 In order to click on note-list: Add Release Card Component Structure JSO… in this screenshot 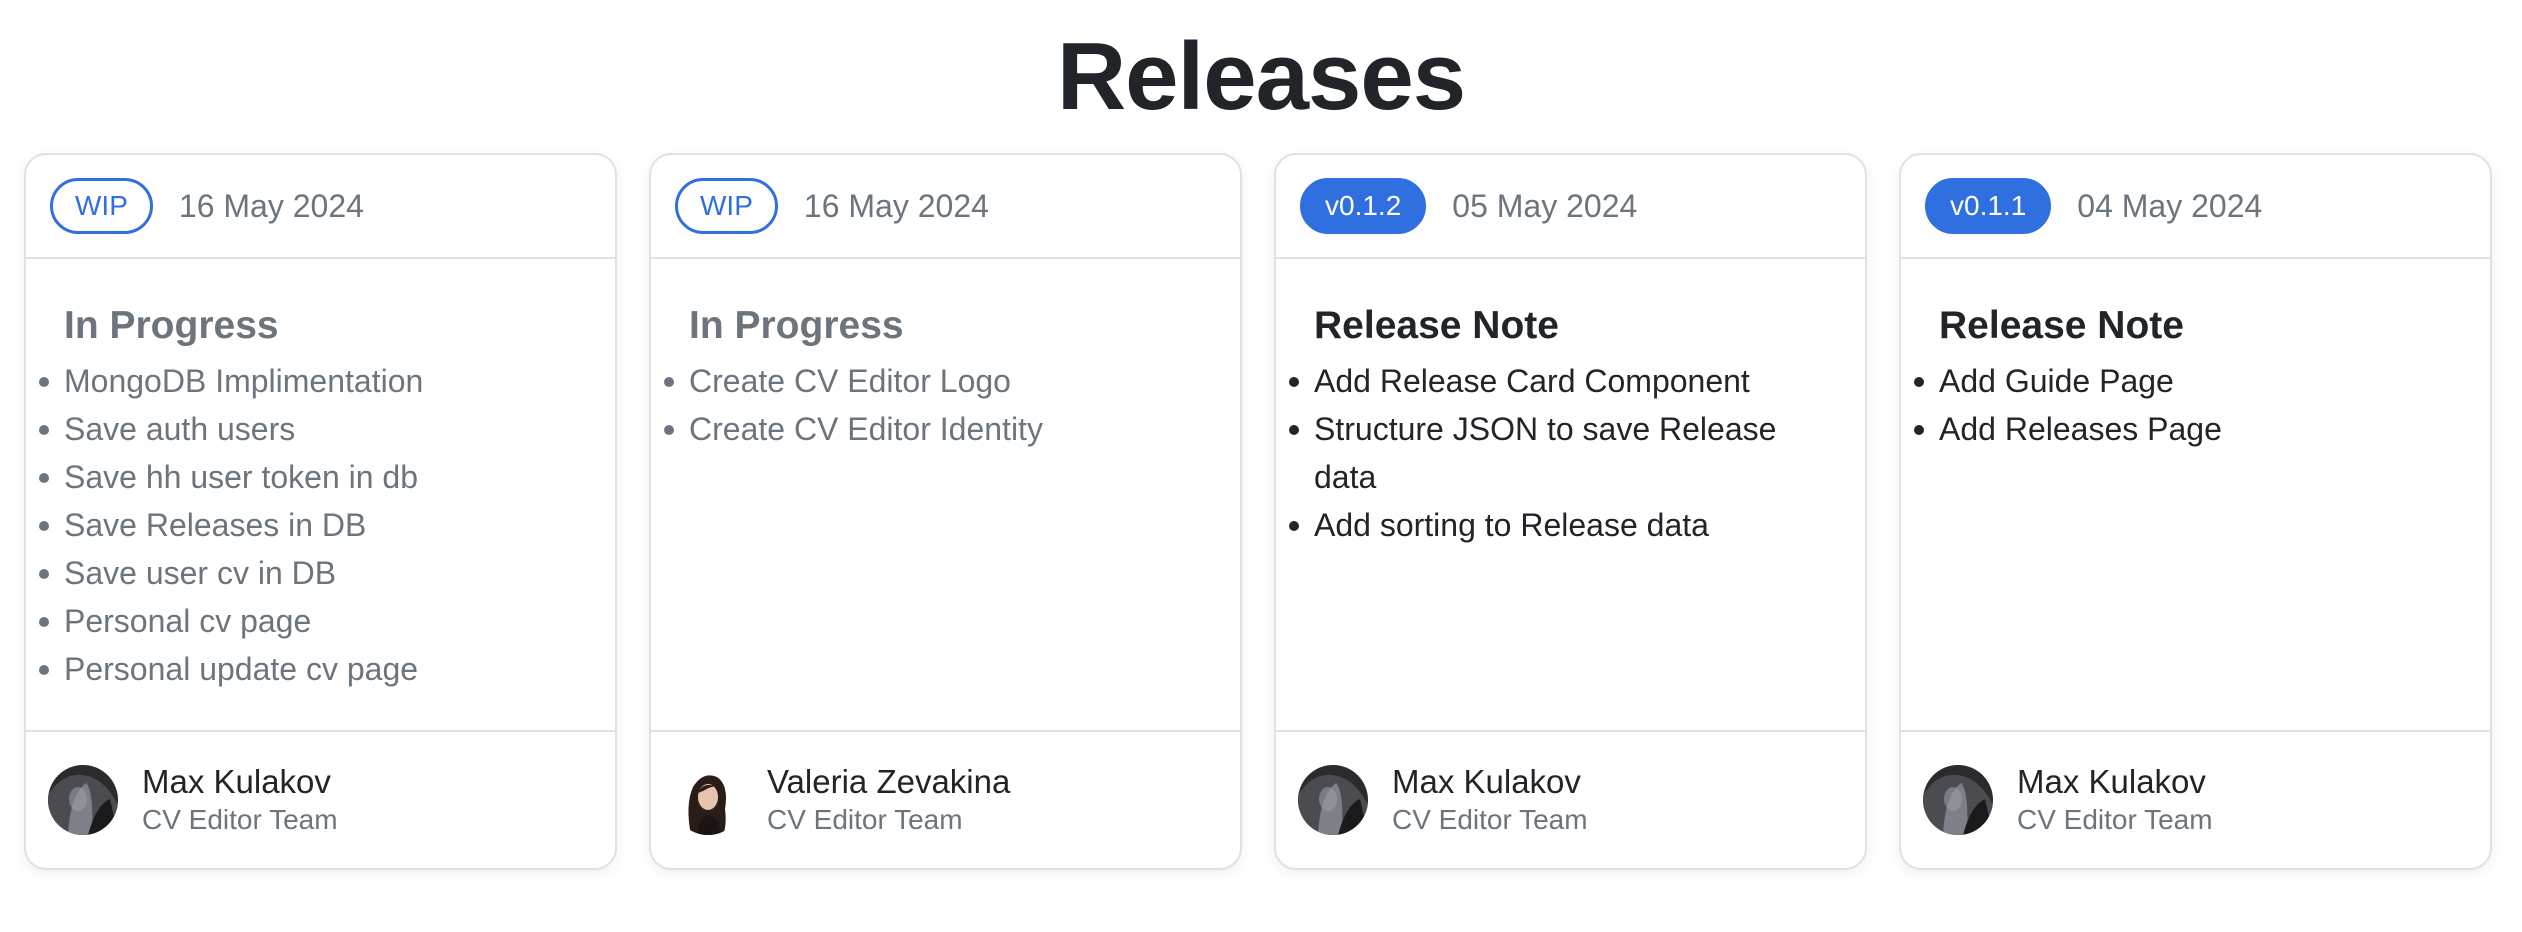, I will do `click(1565, 453)`.